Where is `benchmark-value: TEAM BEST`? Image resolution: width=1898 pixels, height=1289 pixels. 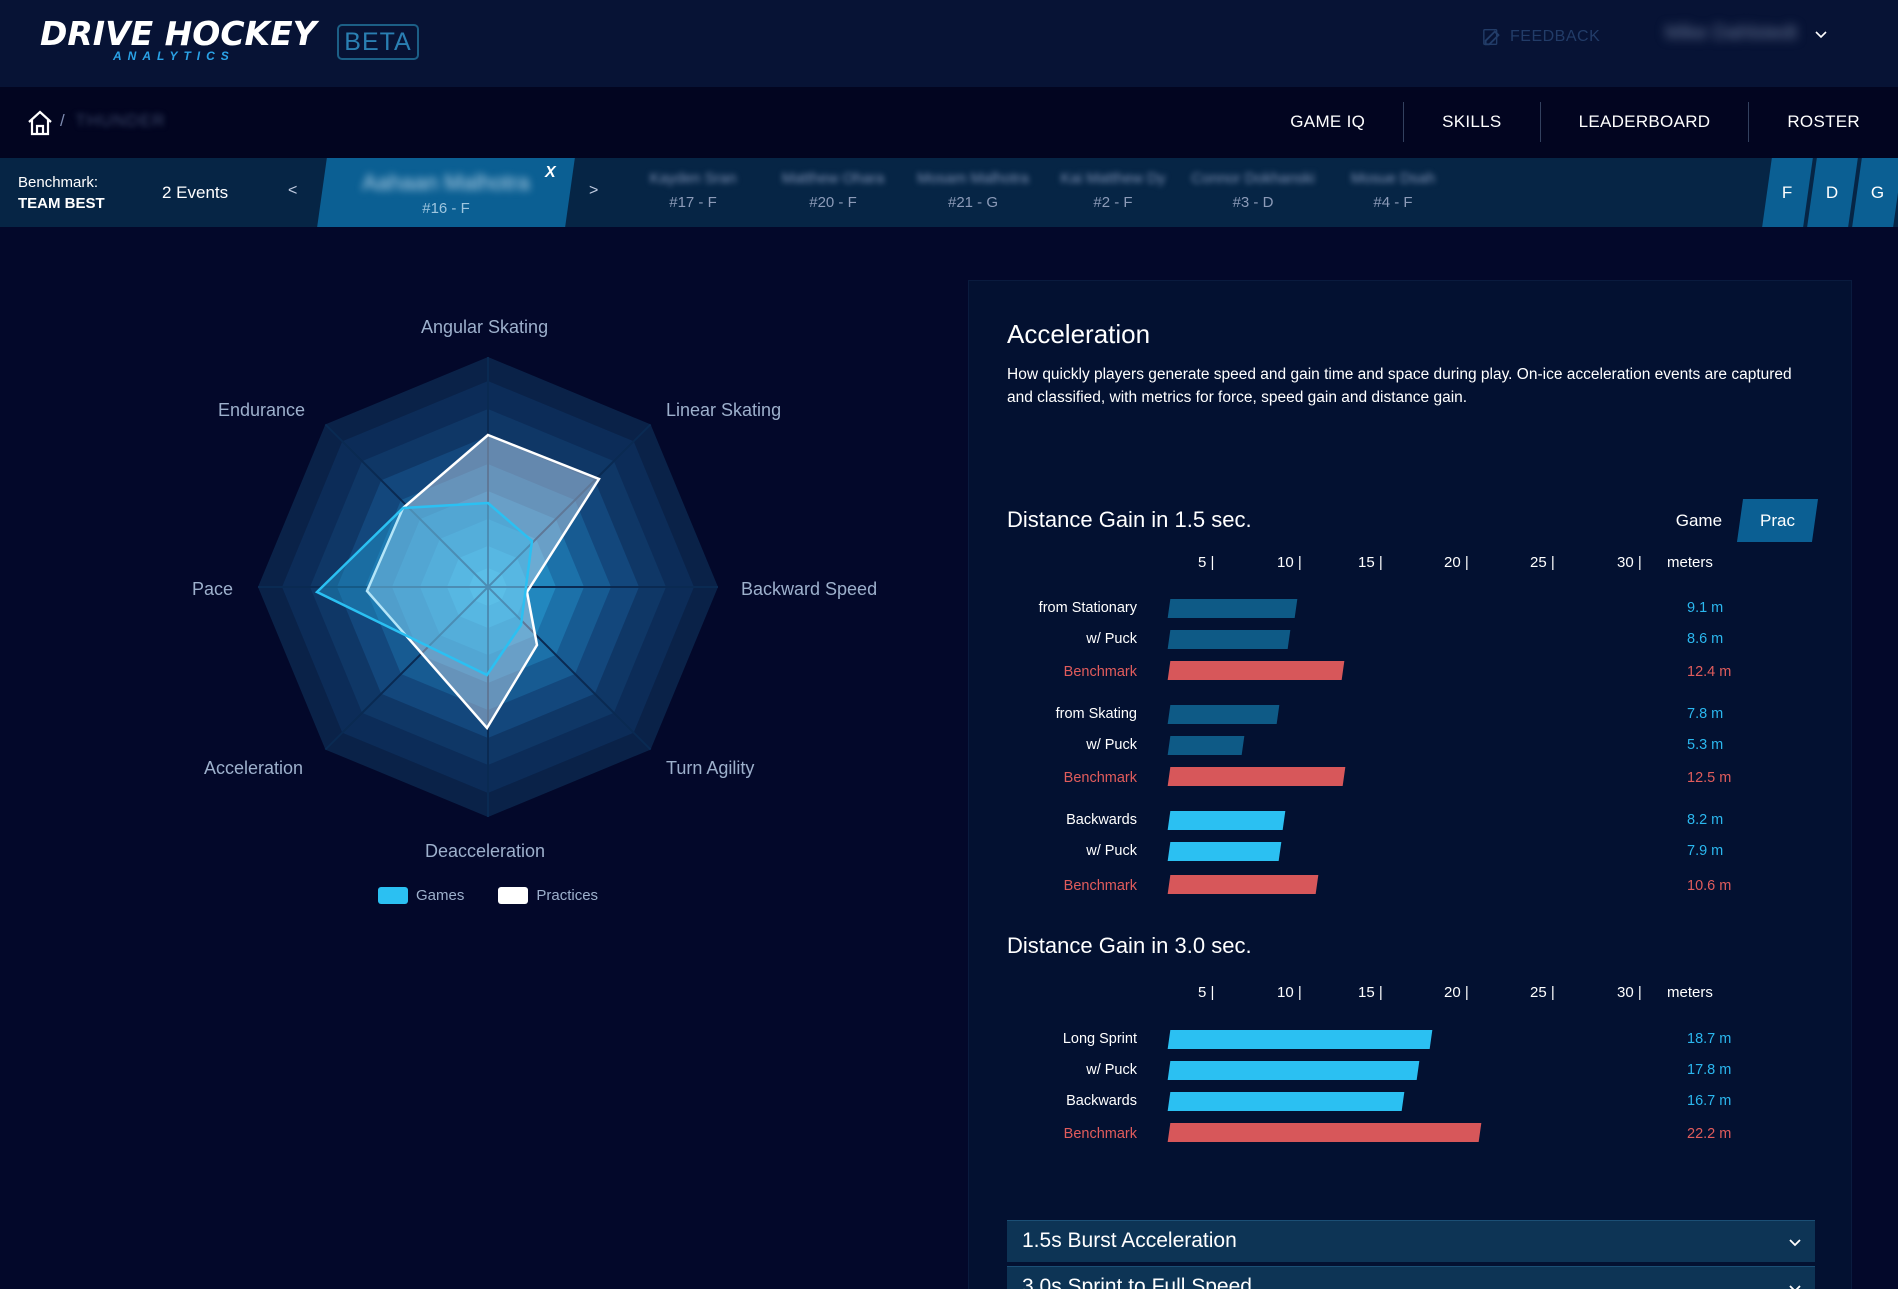 benchmark-value: TEAM BEST is located at coordinates (61, 203).